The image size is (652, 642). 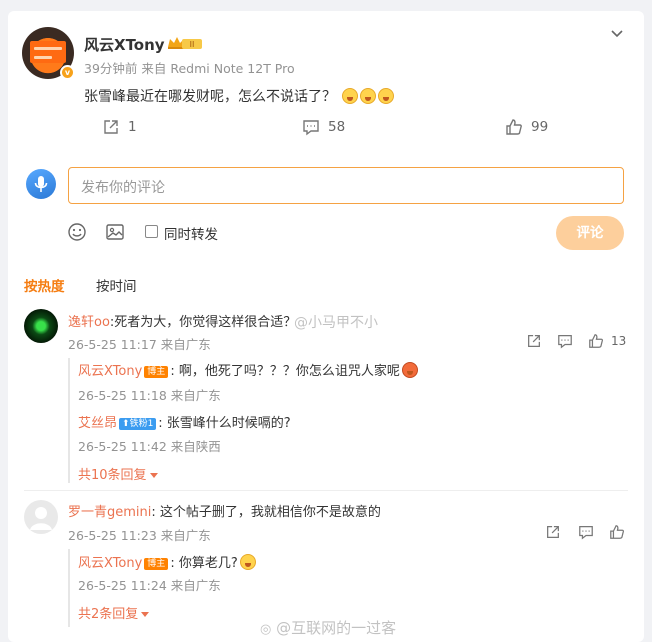 What do you see at coordinates (526, 127) in the screenshot?
I see `like-button: 99` at bounding box center [526, 127].